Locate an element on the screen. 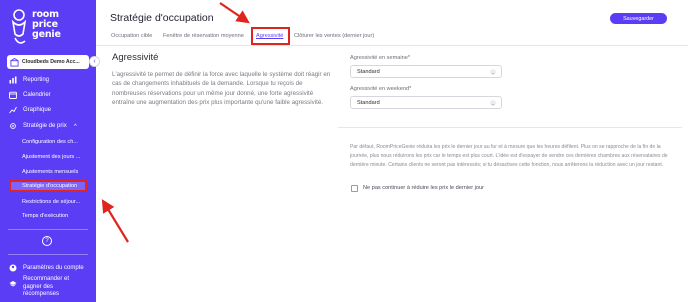 The width and height of the screenshot is (688, 302). sidebar-subitem-label: Stratégie d'occupation is located at coordinates (50, 186).